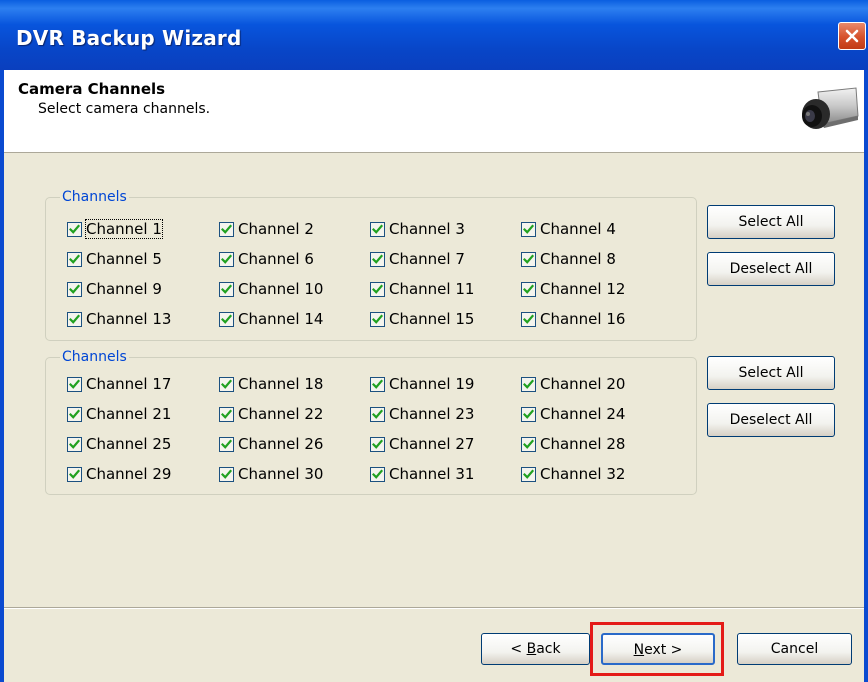  I want to click on channel-checkbox: Channel 30, so click(271, 474).